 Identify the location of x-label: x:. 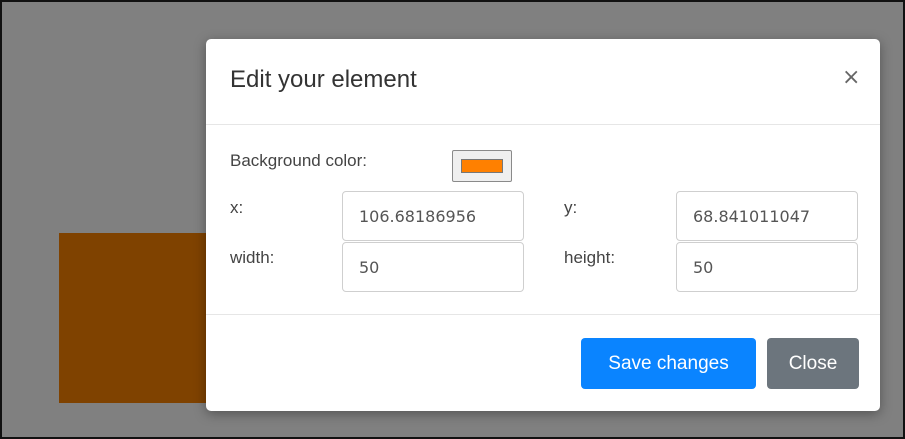
(237, 207).